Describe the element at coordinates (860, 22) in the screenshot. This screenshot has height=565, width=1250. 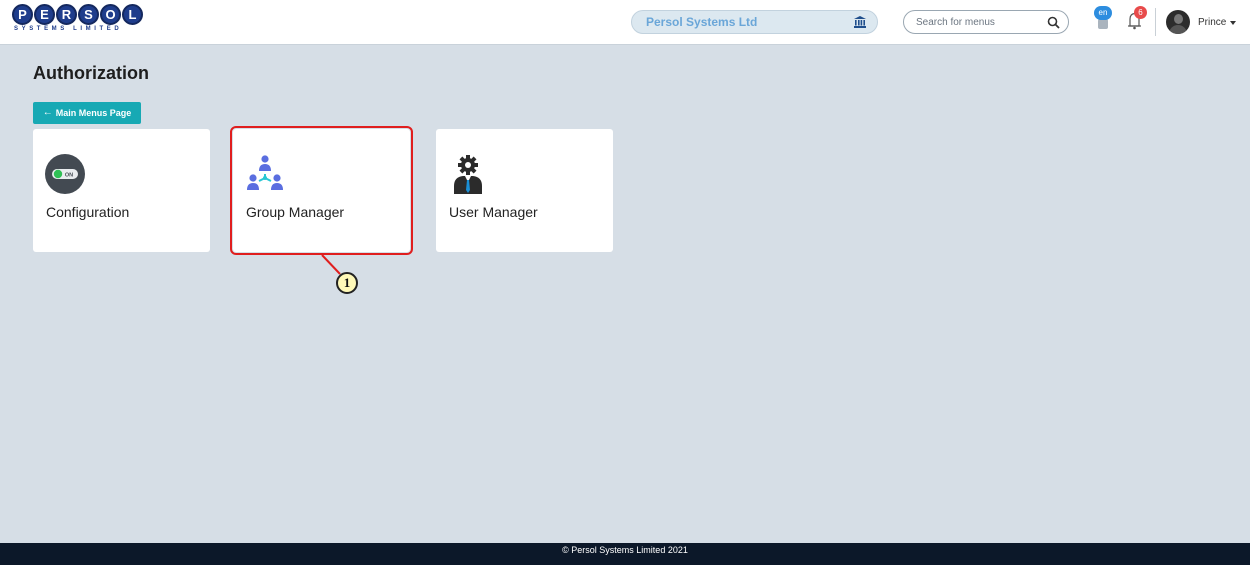
I see `bank-icon` at that location.